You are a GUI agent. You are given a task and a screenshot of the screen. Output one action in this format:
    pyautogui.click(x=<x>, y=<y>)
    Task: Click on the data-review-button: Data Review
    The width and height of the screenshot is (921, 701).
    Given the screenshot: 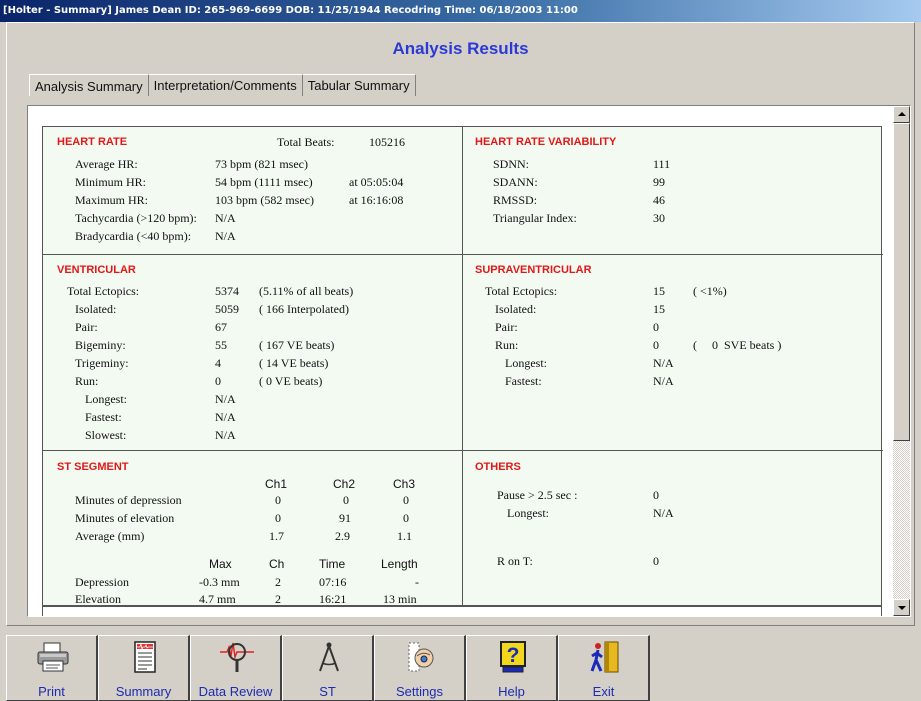 What is the action you would take?
    pyautogui.click(x=236, y=668)
    